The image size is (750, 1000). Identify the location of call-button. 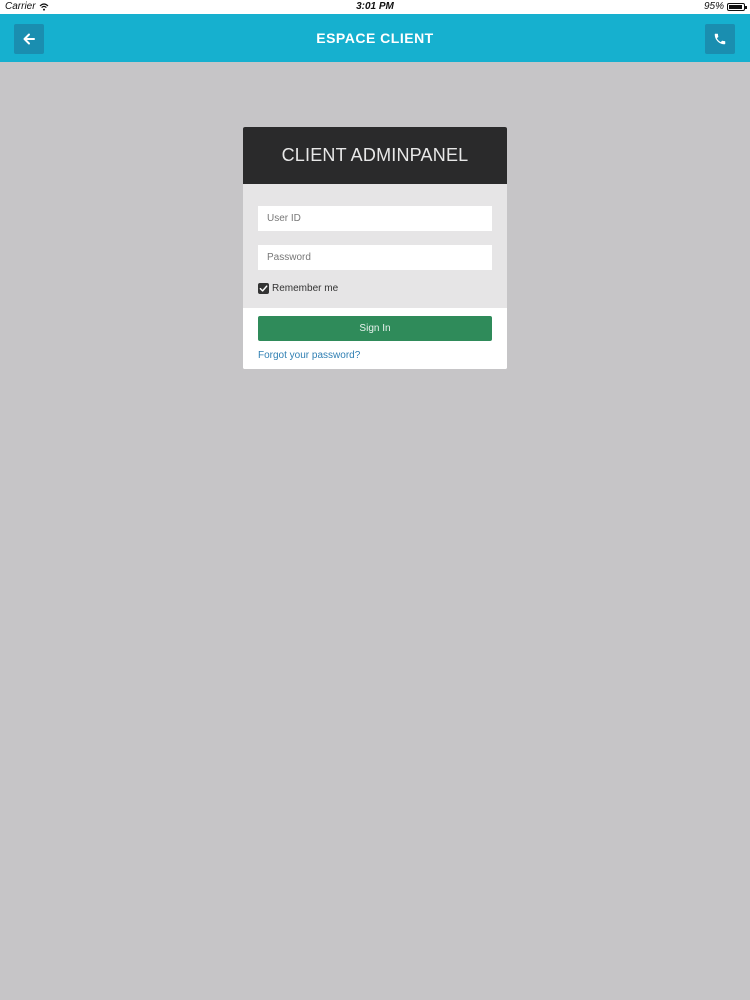
(720, 39).